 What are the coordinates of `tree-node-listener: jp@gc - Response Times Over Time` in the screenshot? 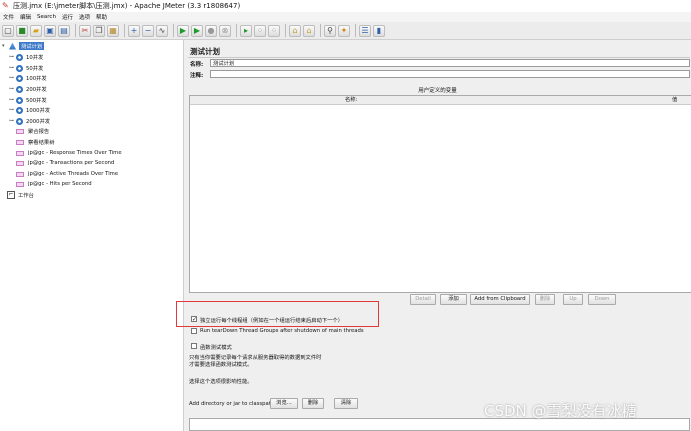 It's located at (69, 153).